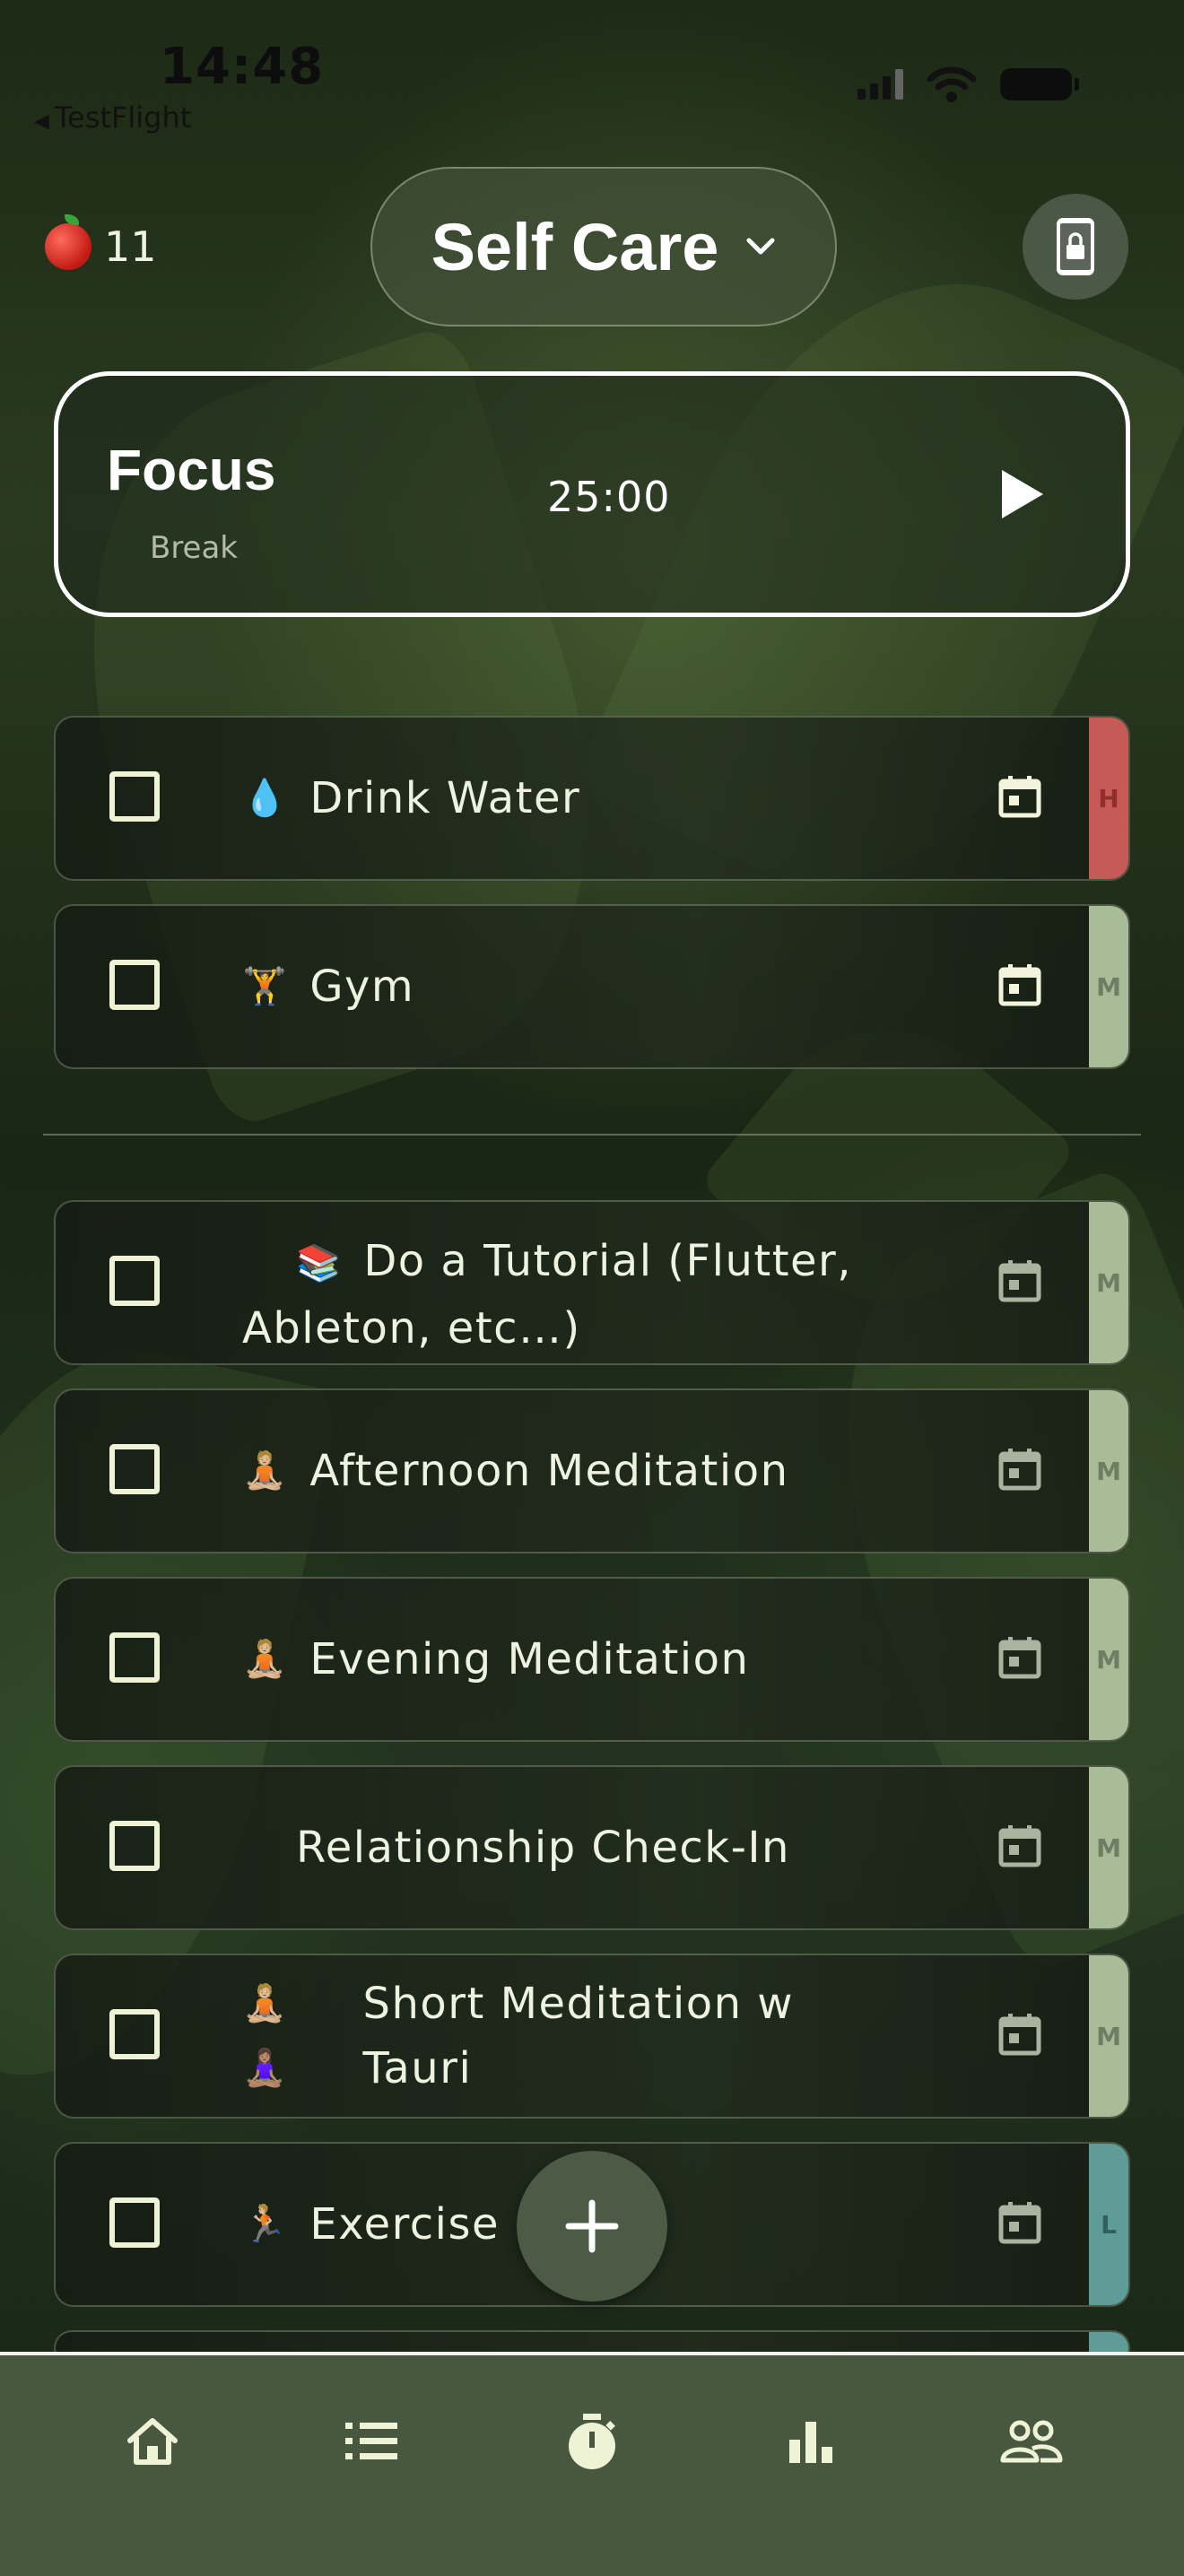 This screenshot has height=2576, width=1184. I want to click on nav-stats, so click(811, 2441).